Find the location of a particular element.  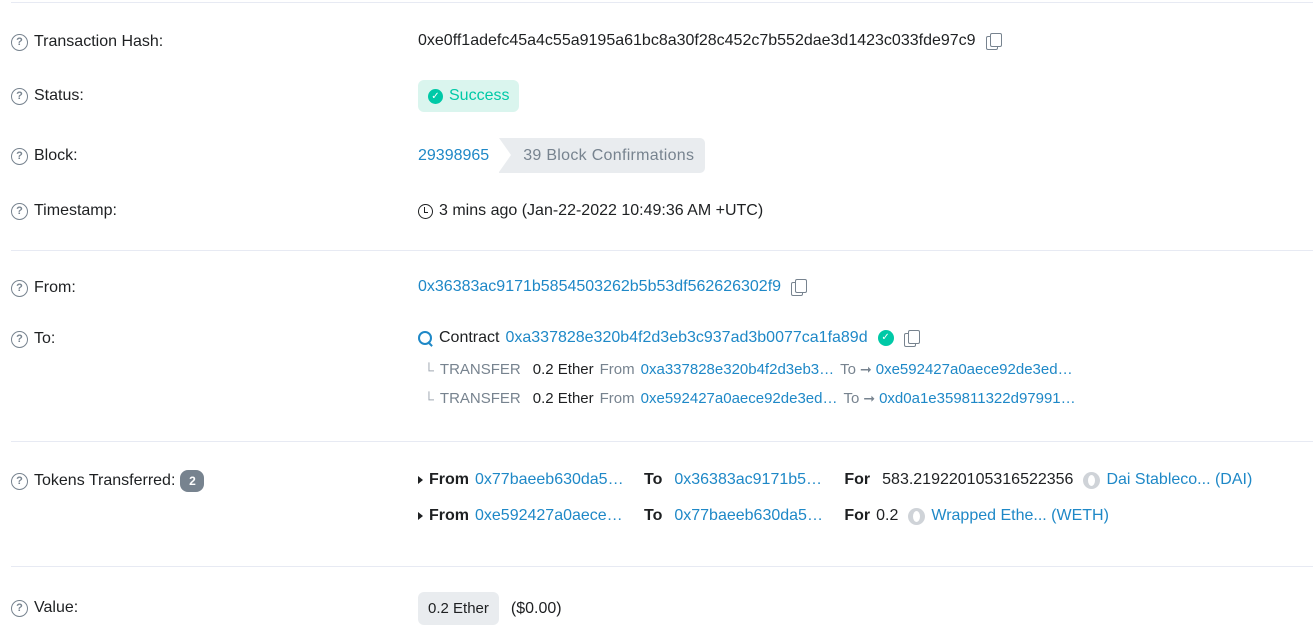

block-confirmations-badge: 39 Block Confirmations is located at coordinates (602, 155).